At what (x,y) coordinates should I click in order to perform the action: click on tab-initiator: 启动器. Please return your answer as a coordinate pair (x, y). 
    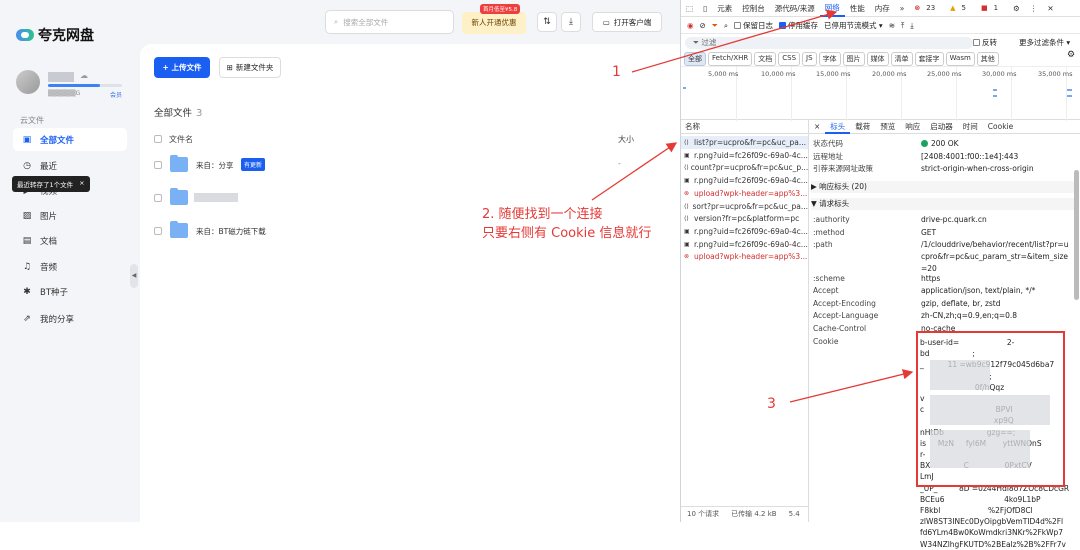
    Looking at the image, I should click on (941, 127).